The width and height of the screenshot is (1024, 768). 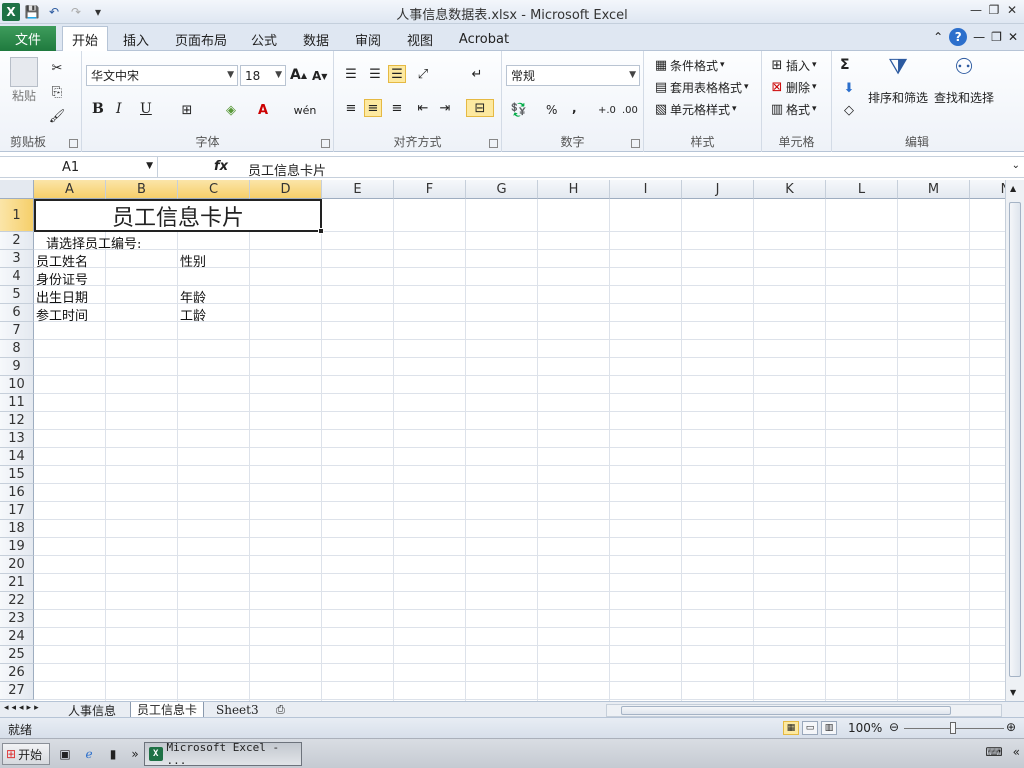 What do you see at coordinates (57, 92) in the screenshot?
I see `copy-icon: ⎘` at bounding box center [57, 92].